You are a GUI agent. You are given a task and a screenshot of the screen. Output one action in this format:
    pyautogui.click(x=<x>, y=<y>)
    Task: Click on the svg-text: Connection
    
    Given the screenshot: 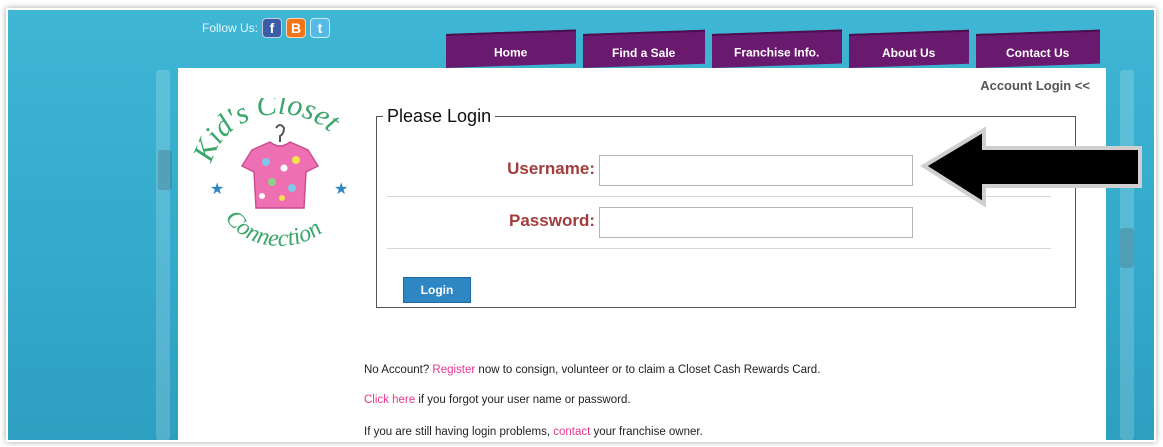 What is the action you would take?
    pyautogui.click(x=273, y=226)
    